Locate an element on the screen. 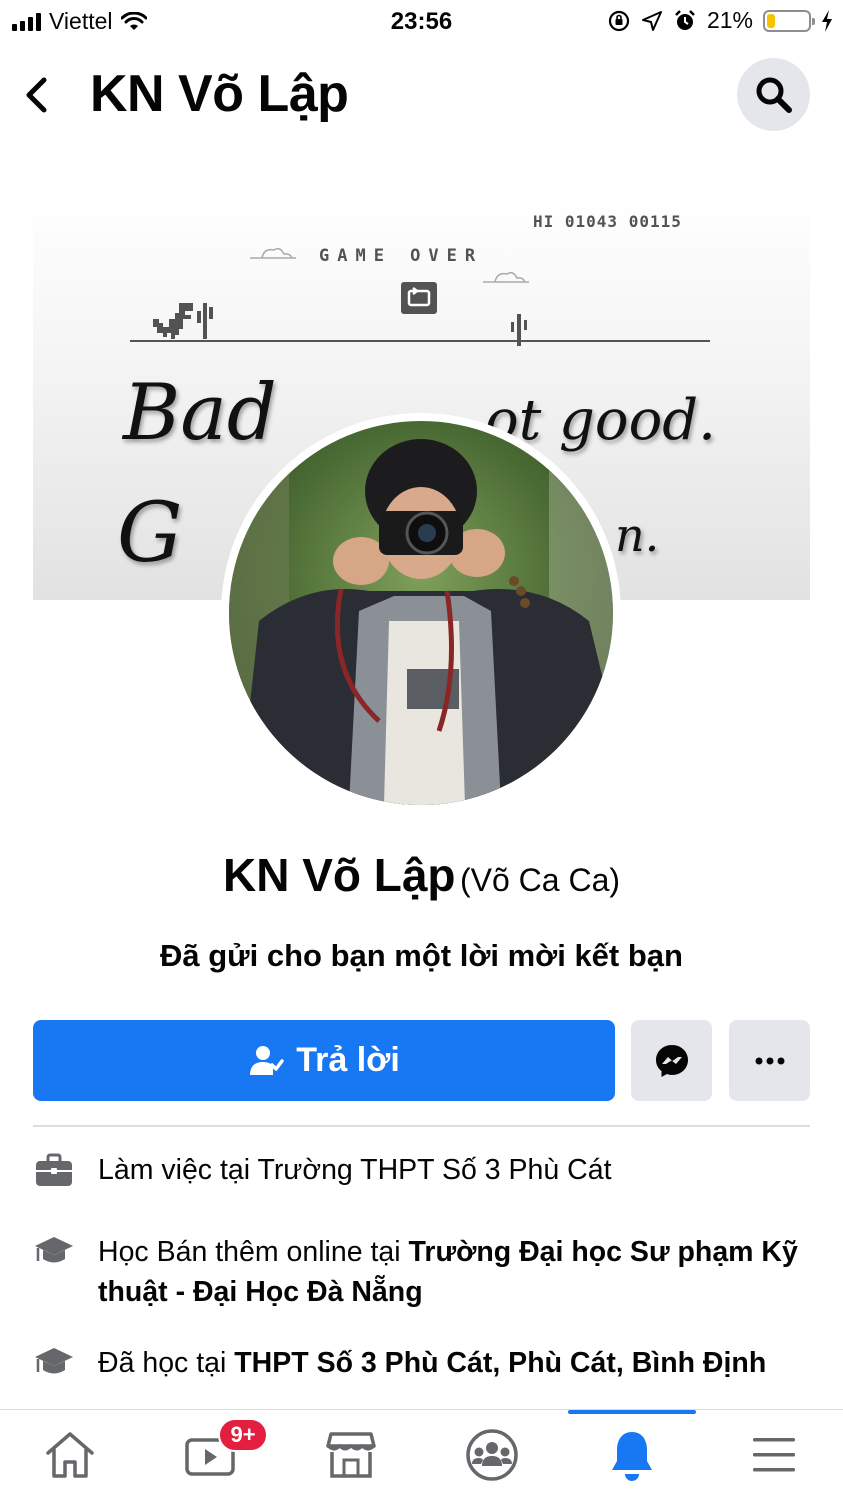 The image size is (843, 1499). messenger-icon is located at coordinates (671, 1060).